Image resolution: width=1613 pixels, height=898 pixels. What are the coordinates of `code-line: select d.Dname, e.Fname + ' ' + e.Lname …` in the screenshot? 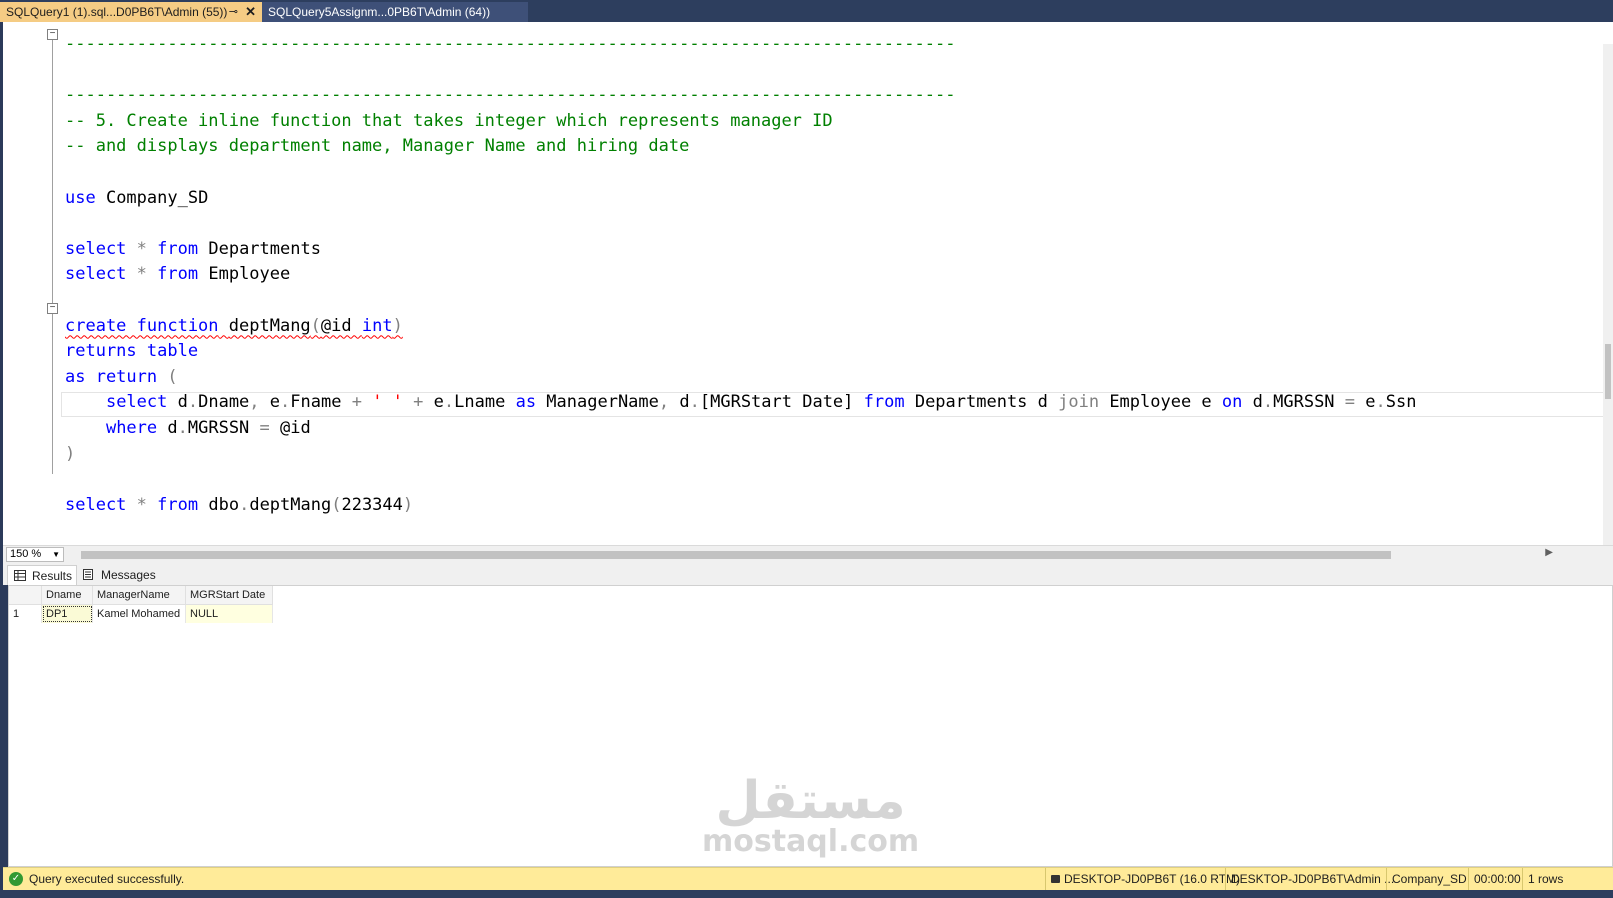 It's located at (741, 403).